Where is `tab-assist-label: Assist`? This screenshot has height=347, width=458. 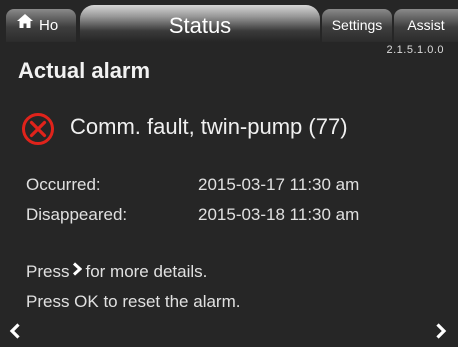
tab-assist-label: Assist is located at coordinates (426, 25).